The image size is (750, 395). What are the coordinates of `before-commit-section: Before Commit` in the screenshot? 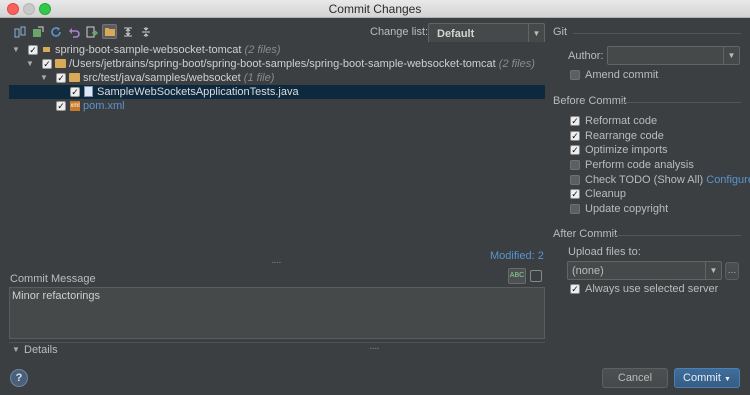 It's located at (647, 102).